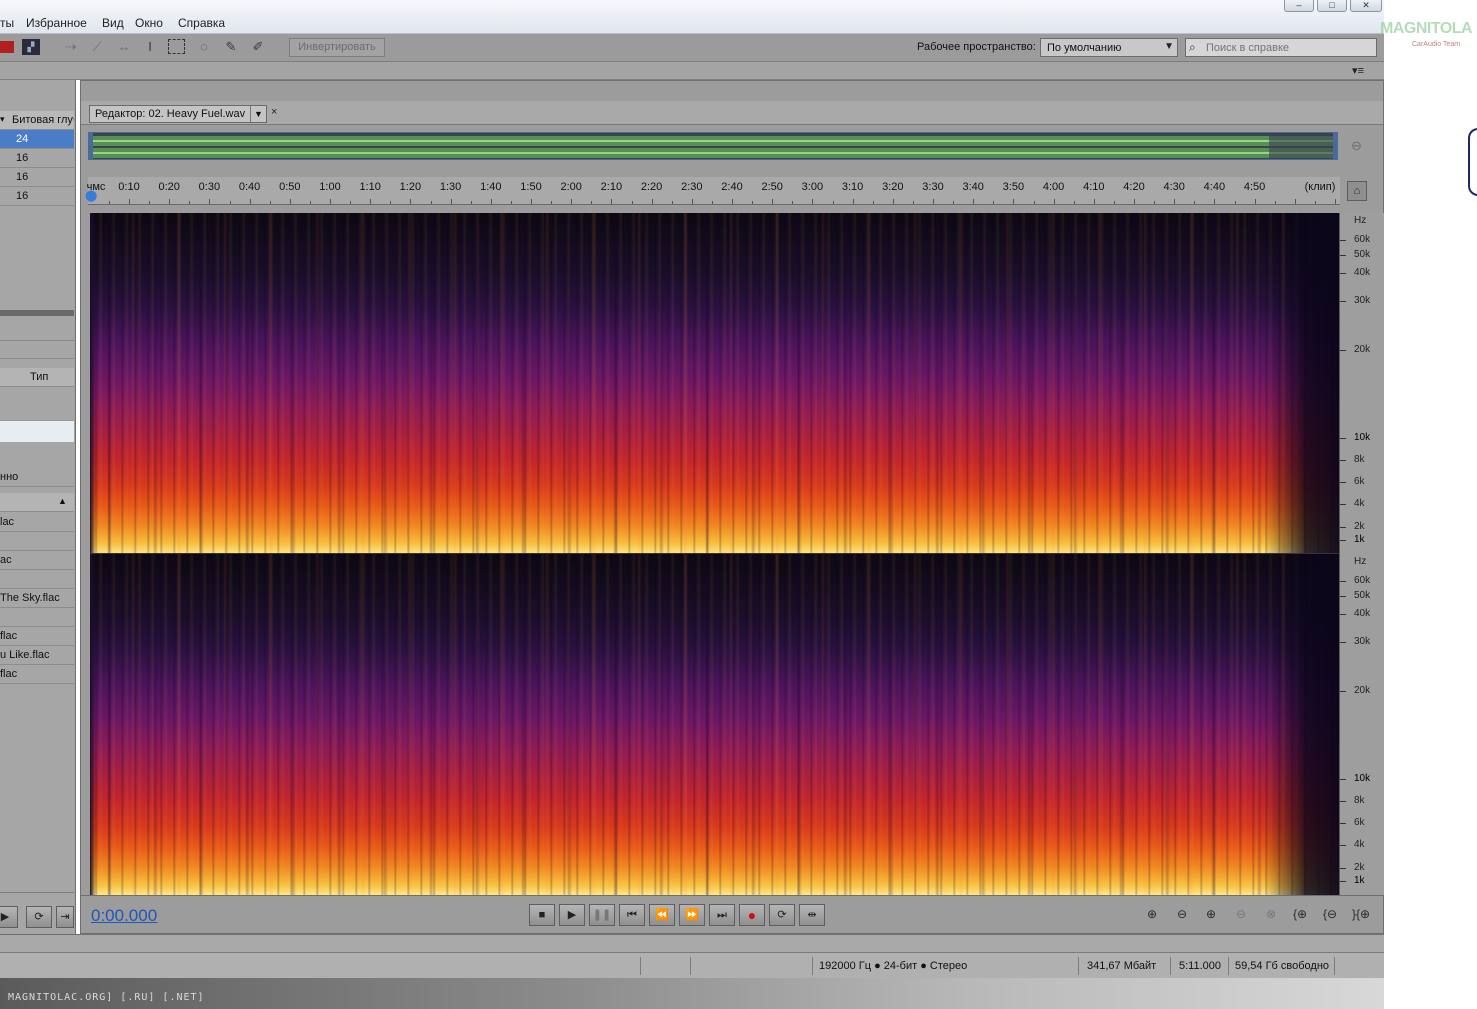 The height and width of the screenshot is (1009, 1477). What do you see at coordinates (1332, 6) in the screenshot?
I see `maximize-button: □` at bounding box center [1332, 6].